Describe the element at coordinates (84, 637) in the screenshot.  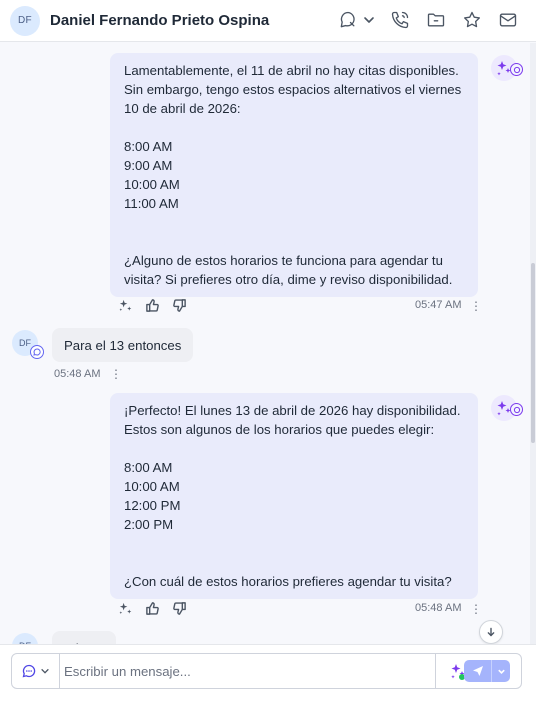
I see `incoming-message: A las 8` at that location.